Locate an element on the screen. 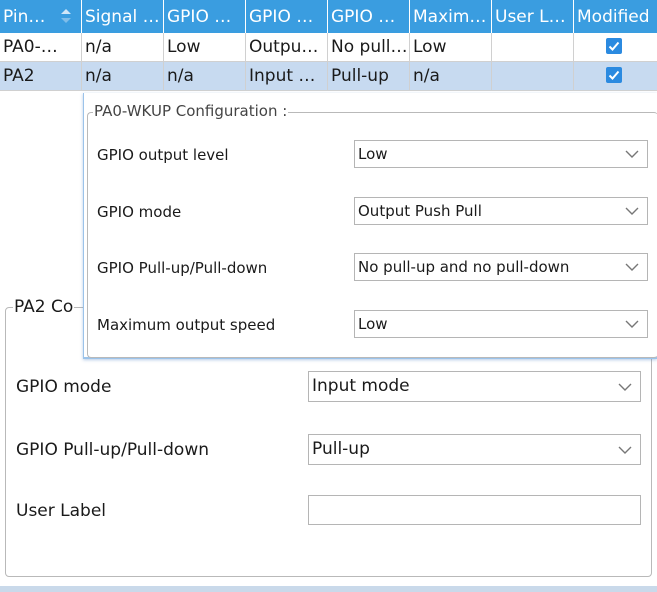 The width and height of the screenshot is (657, 592). select-value: Output Push Pull is located at coordinates (420, 211).